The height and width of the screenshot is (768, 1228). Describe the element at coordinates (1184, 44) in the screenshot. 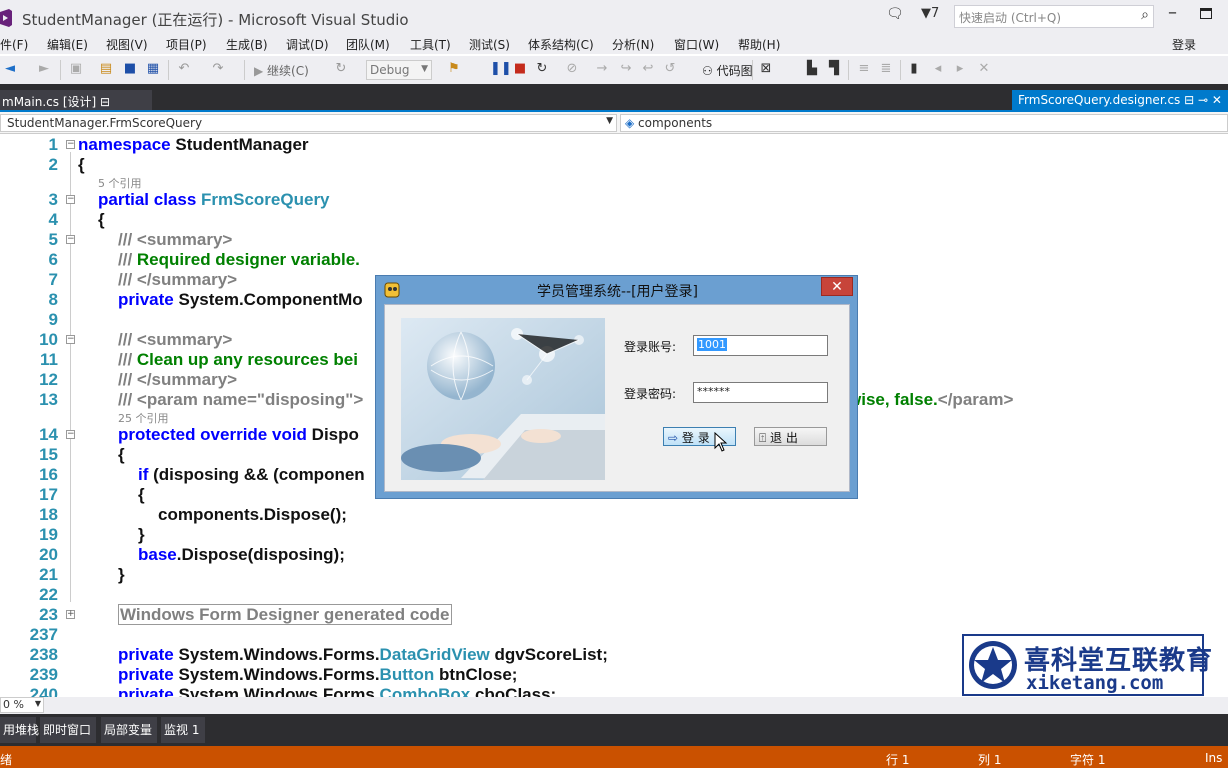

I see `sign-in-link: 登录` at that location.